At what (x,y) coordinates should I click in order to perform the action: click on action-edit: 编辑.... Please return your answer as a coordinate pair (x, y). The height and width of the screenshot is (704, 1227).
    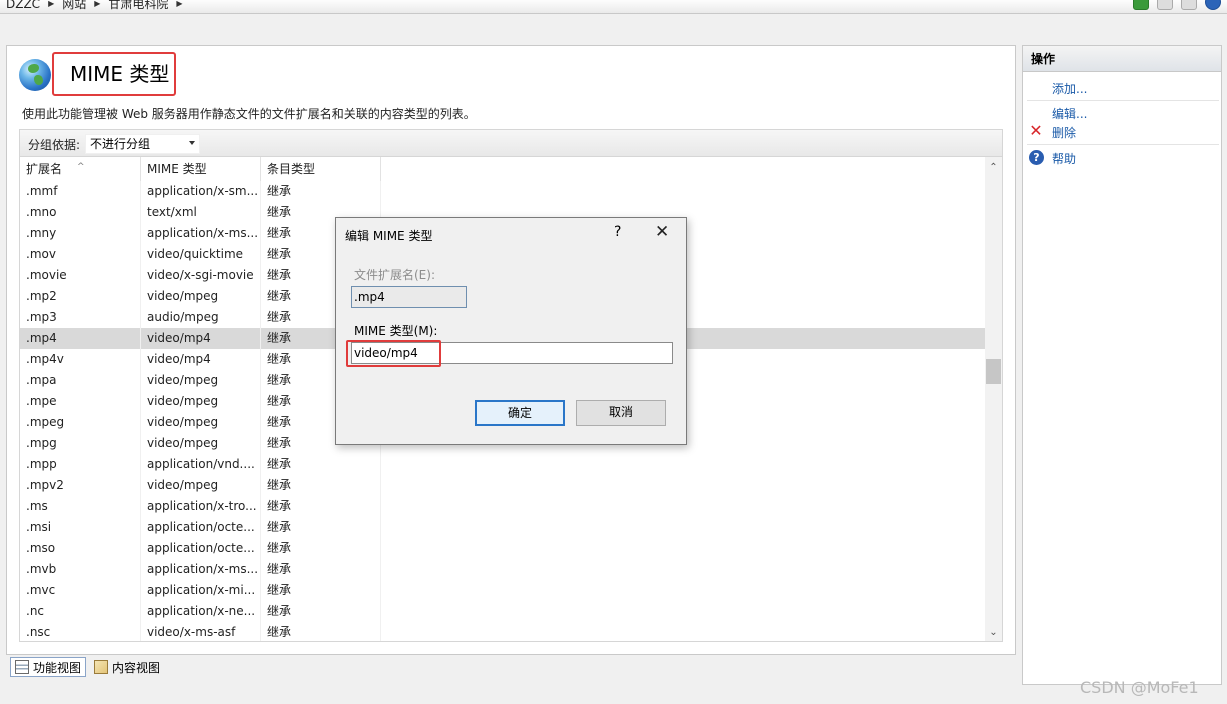
    Looking at the image, I should click on (1069, 113).